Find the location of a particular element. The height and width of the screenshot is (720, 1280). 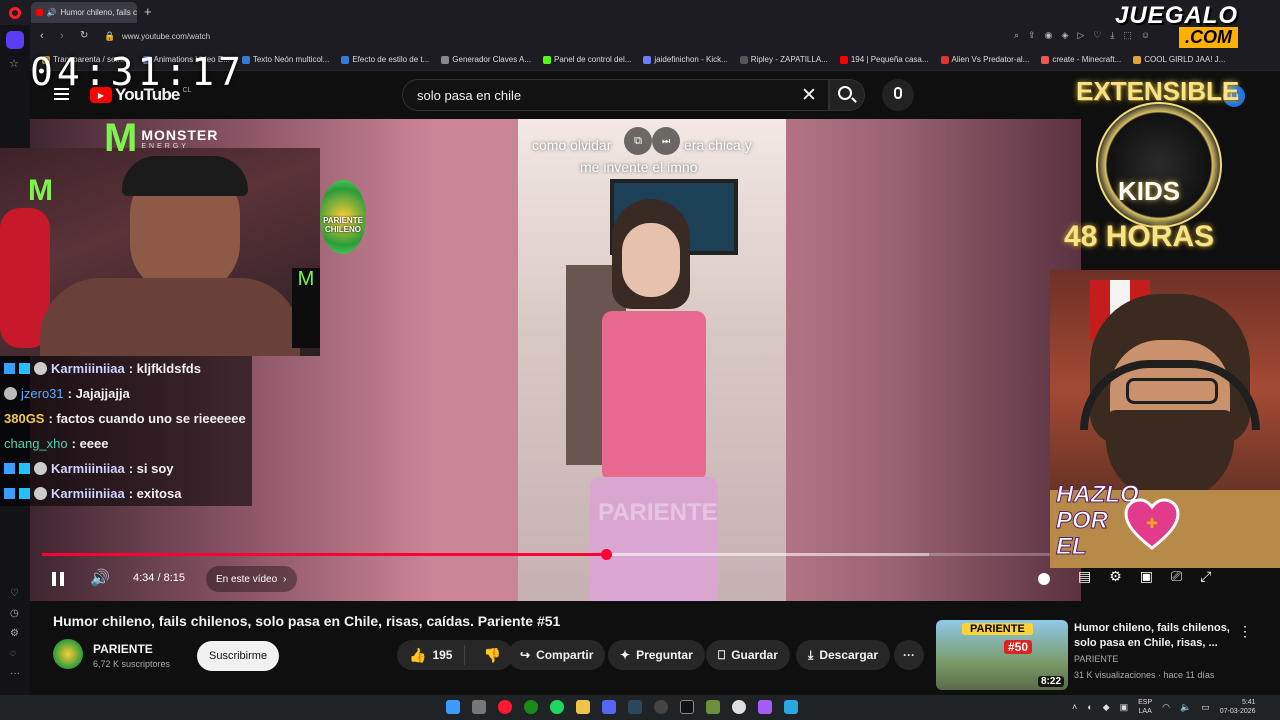

related-thumbnail: PARIENTE #50 8:22 is located at coordinates (1002, 655).